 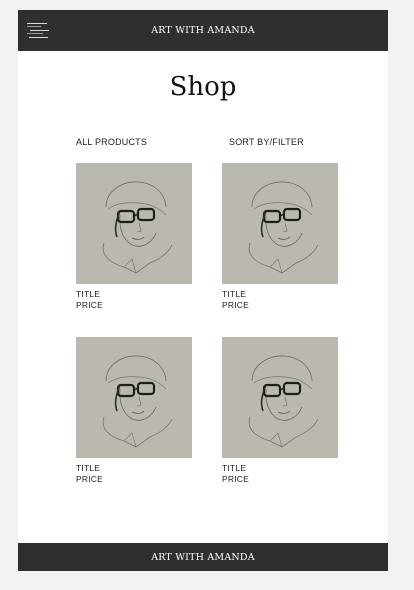 I want to click on hamburger-menu-icon, so click(x=38, y=30).